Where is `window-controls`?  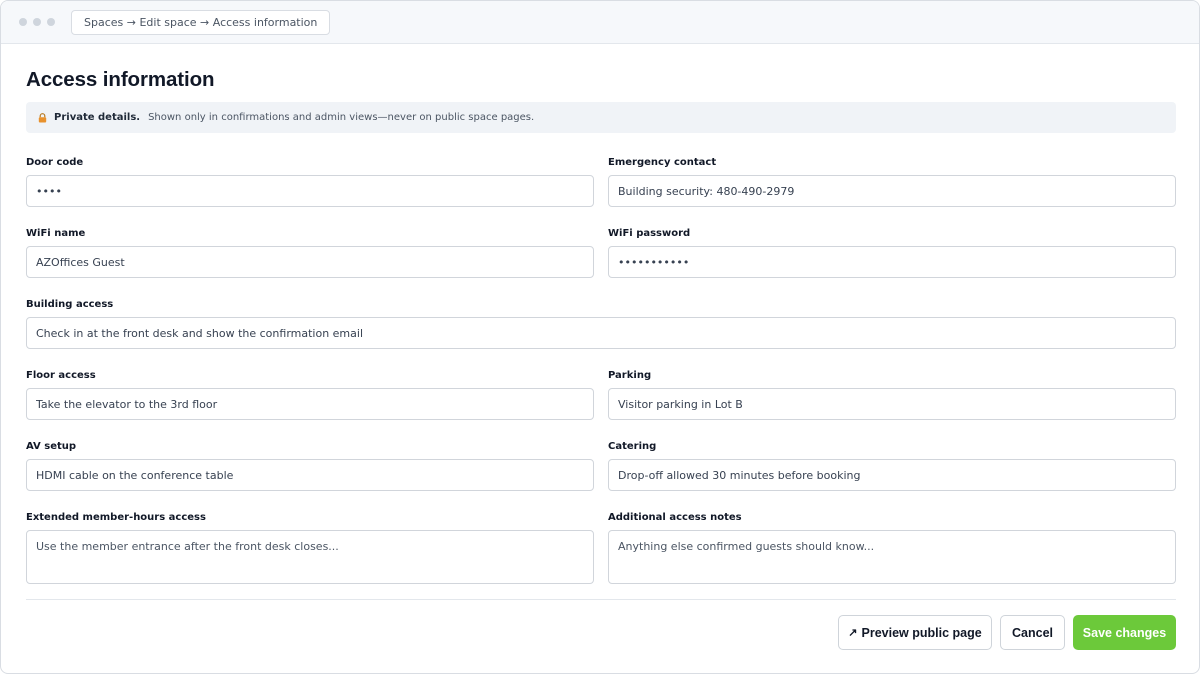 window-controls is located at coordinates (37, 22).